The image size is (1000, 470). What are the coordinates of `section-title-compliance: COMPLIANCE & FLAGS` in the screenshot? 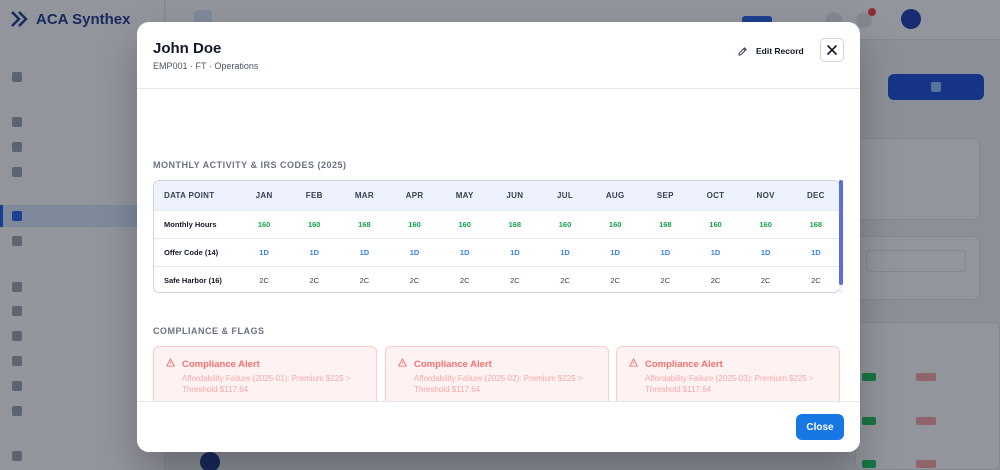 It's located at (209, 331).